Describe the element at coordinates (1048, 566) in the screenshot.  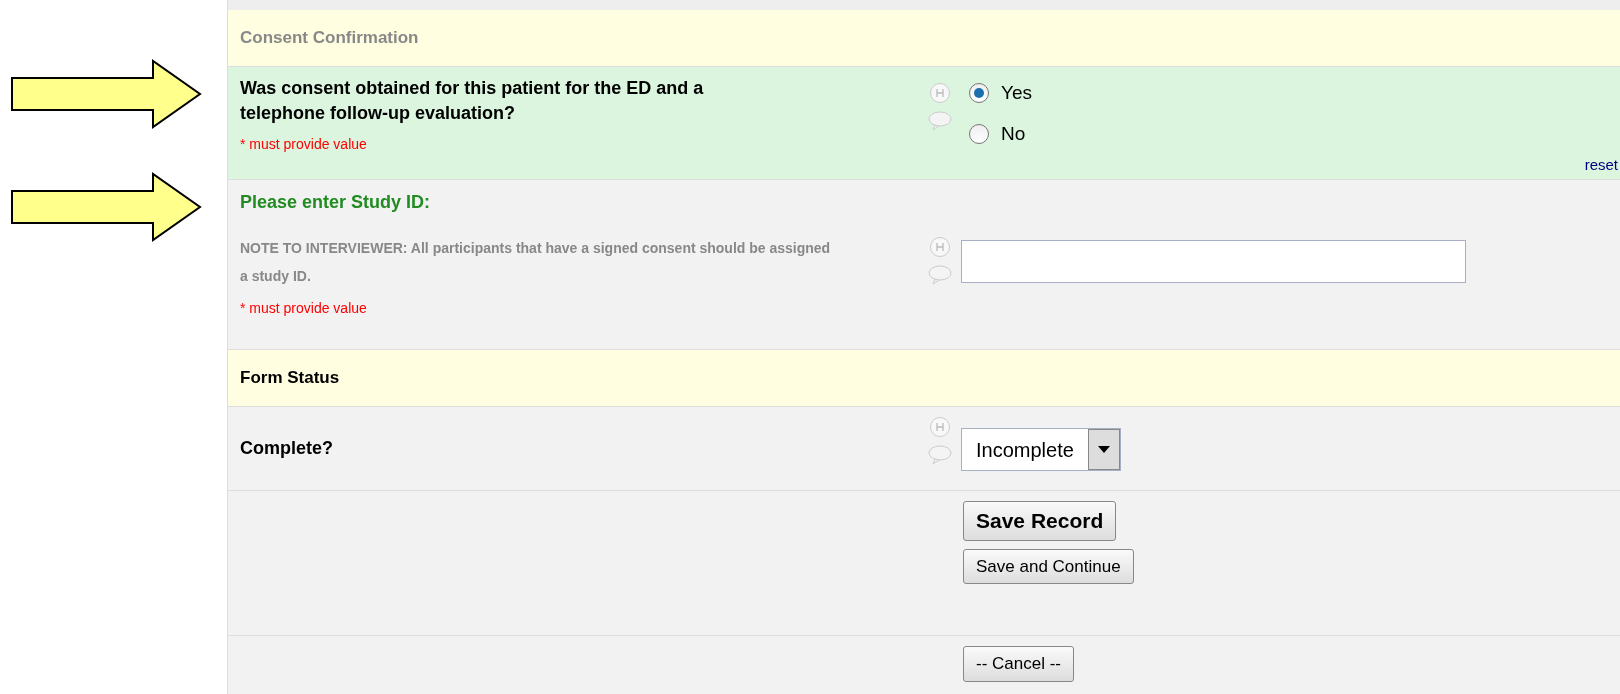
I see `form-button: Save and Continue` at that location.